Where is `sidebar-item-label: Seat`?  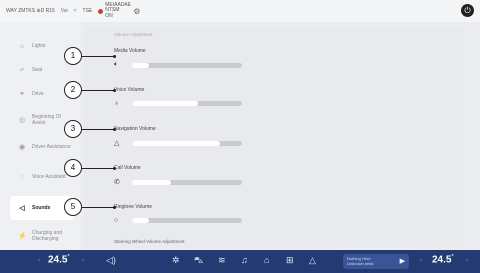
sidebar-item-label: Seat is located at coordinates (37, 70).